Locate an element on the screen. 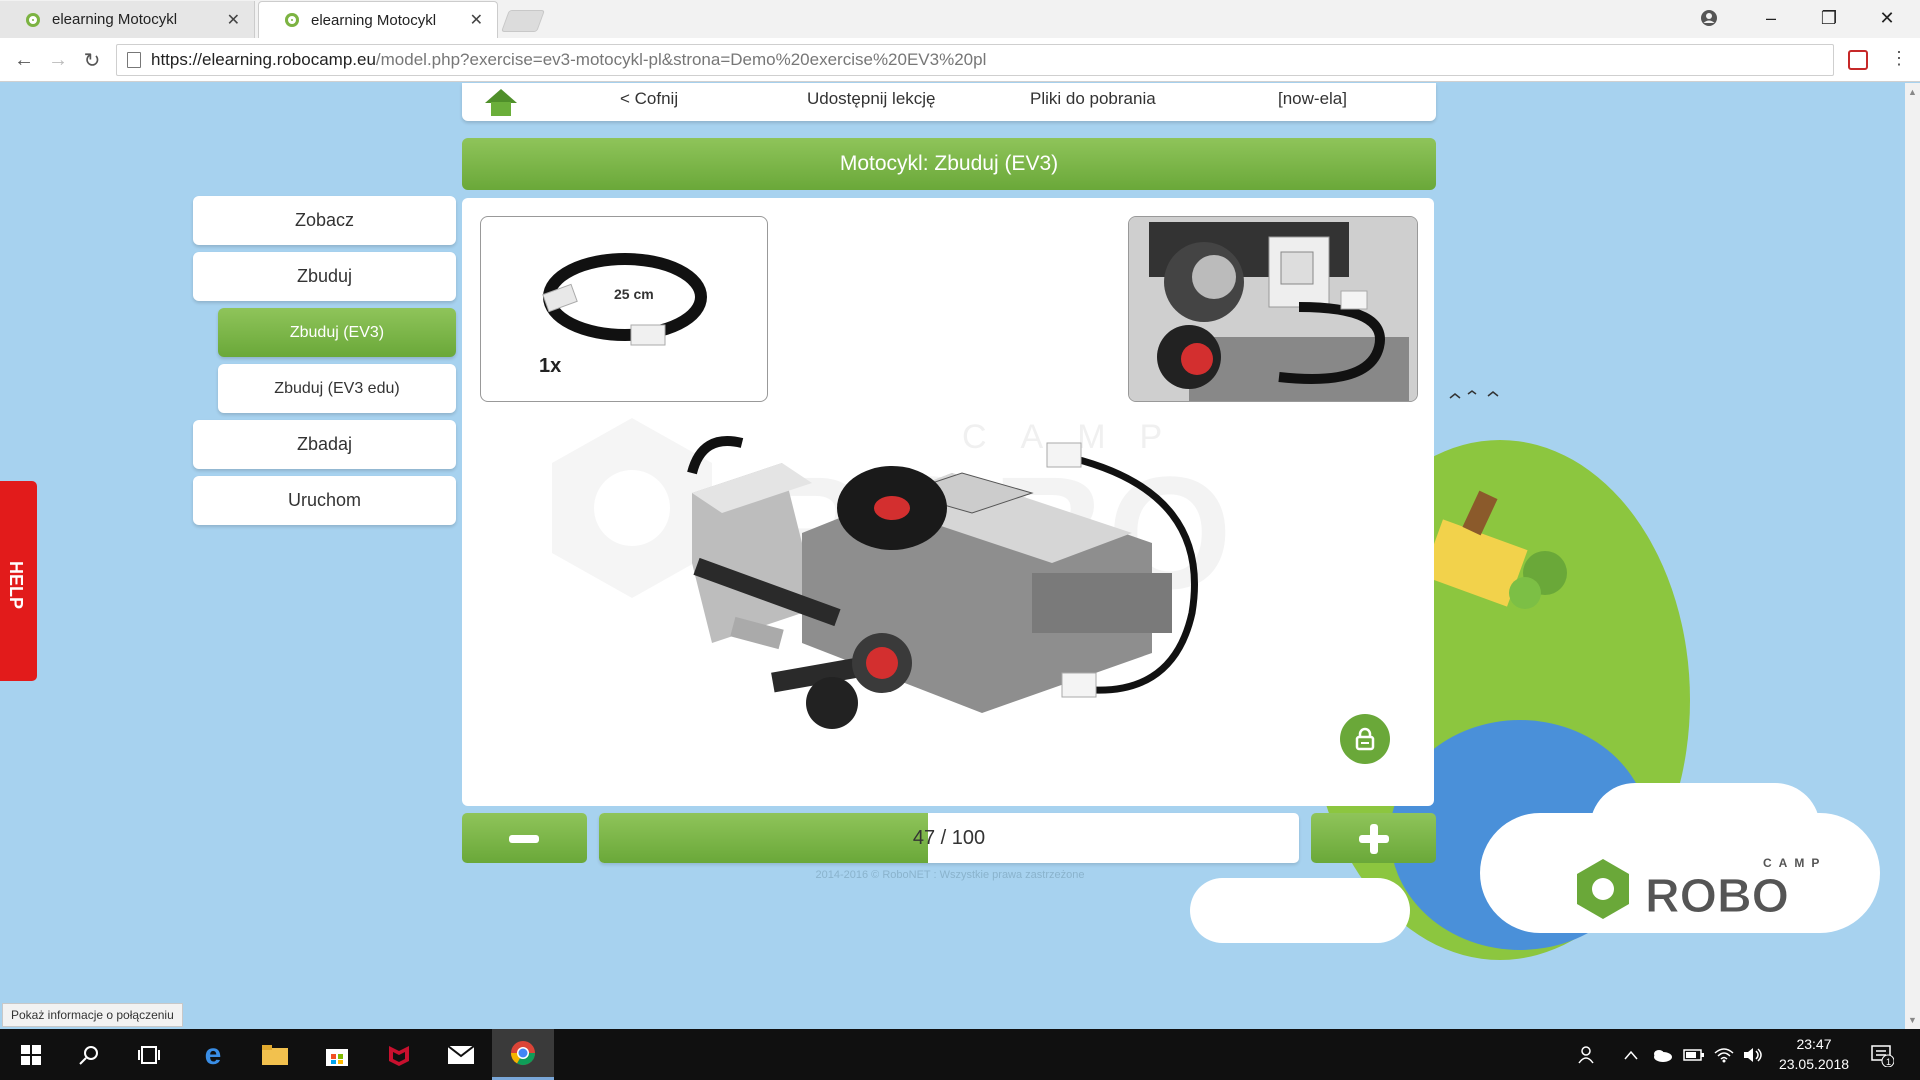  progress-label: 47 / 100 is located at coordinates (949, 837).